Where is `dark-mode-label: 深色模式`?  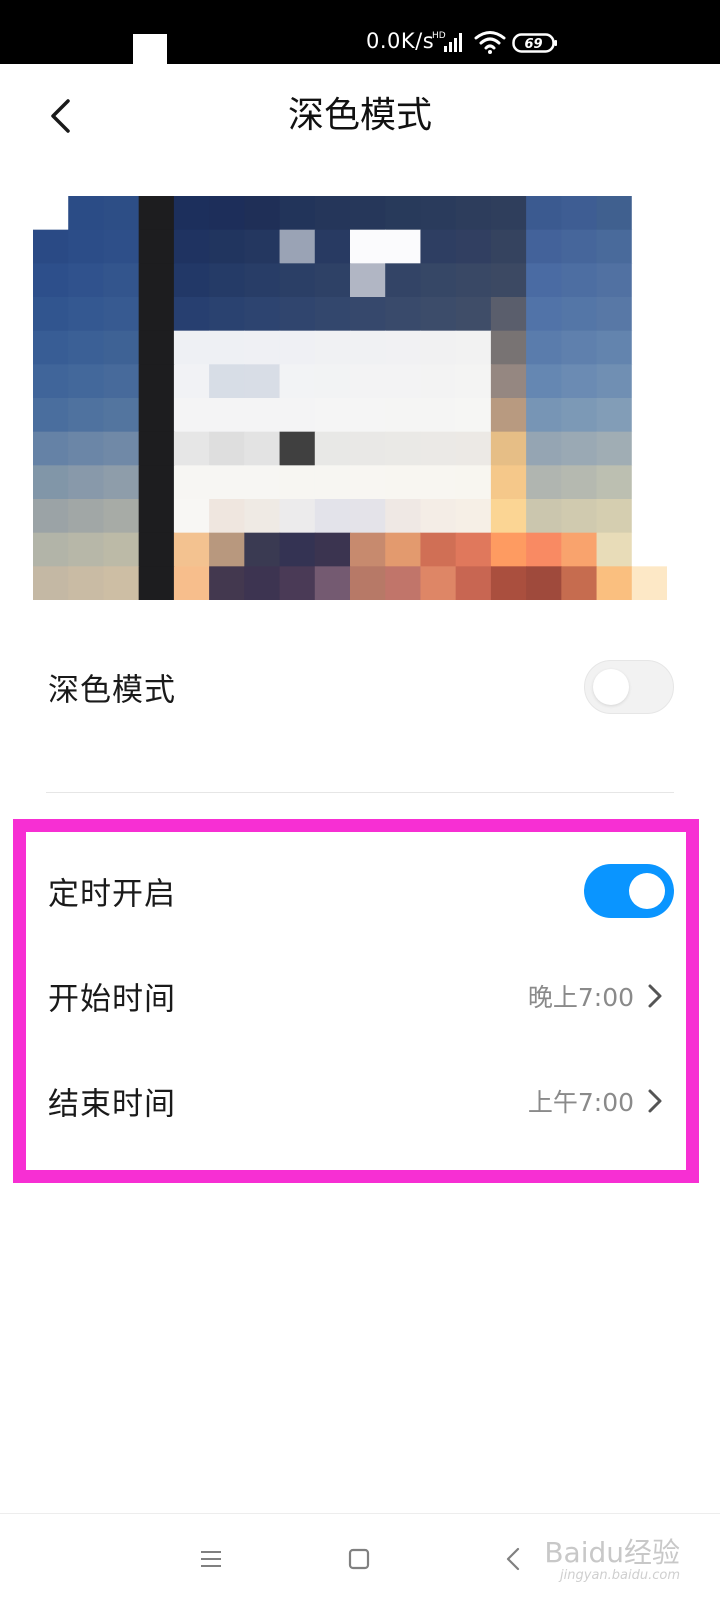
dark-mode-label: 深色模式 is located at coordinates (112, 690).